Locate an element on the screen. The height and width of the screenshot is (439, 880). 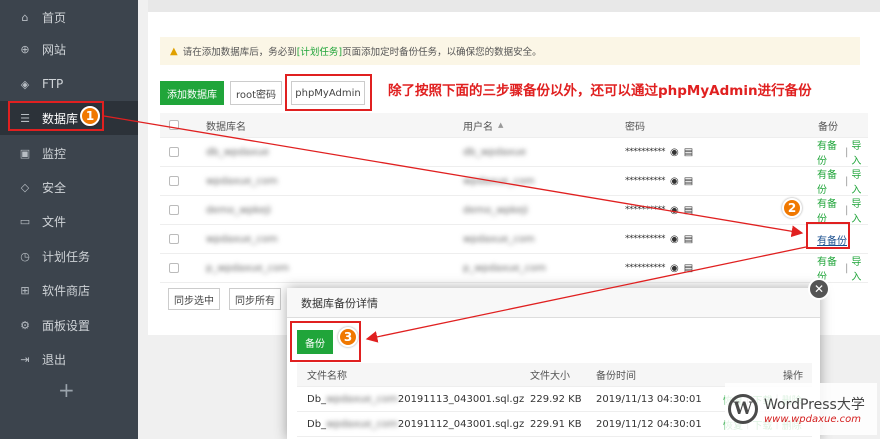
arrow-step2-to-step3 is located at coordinates (586, 294).